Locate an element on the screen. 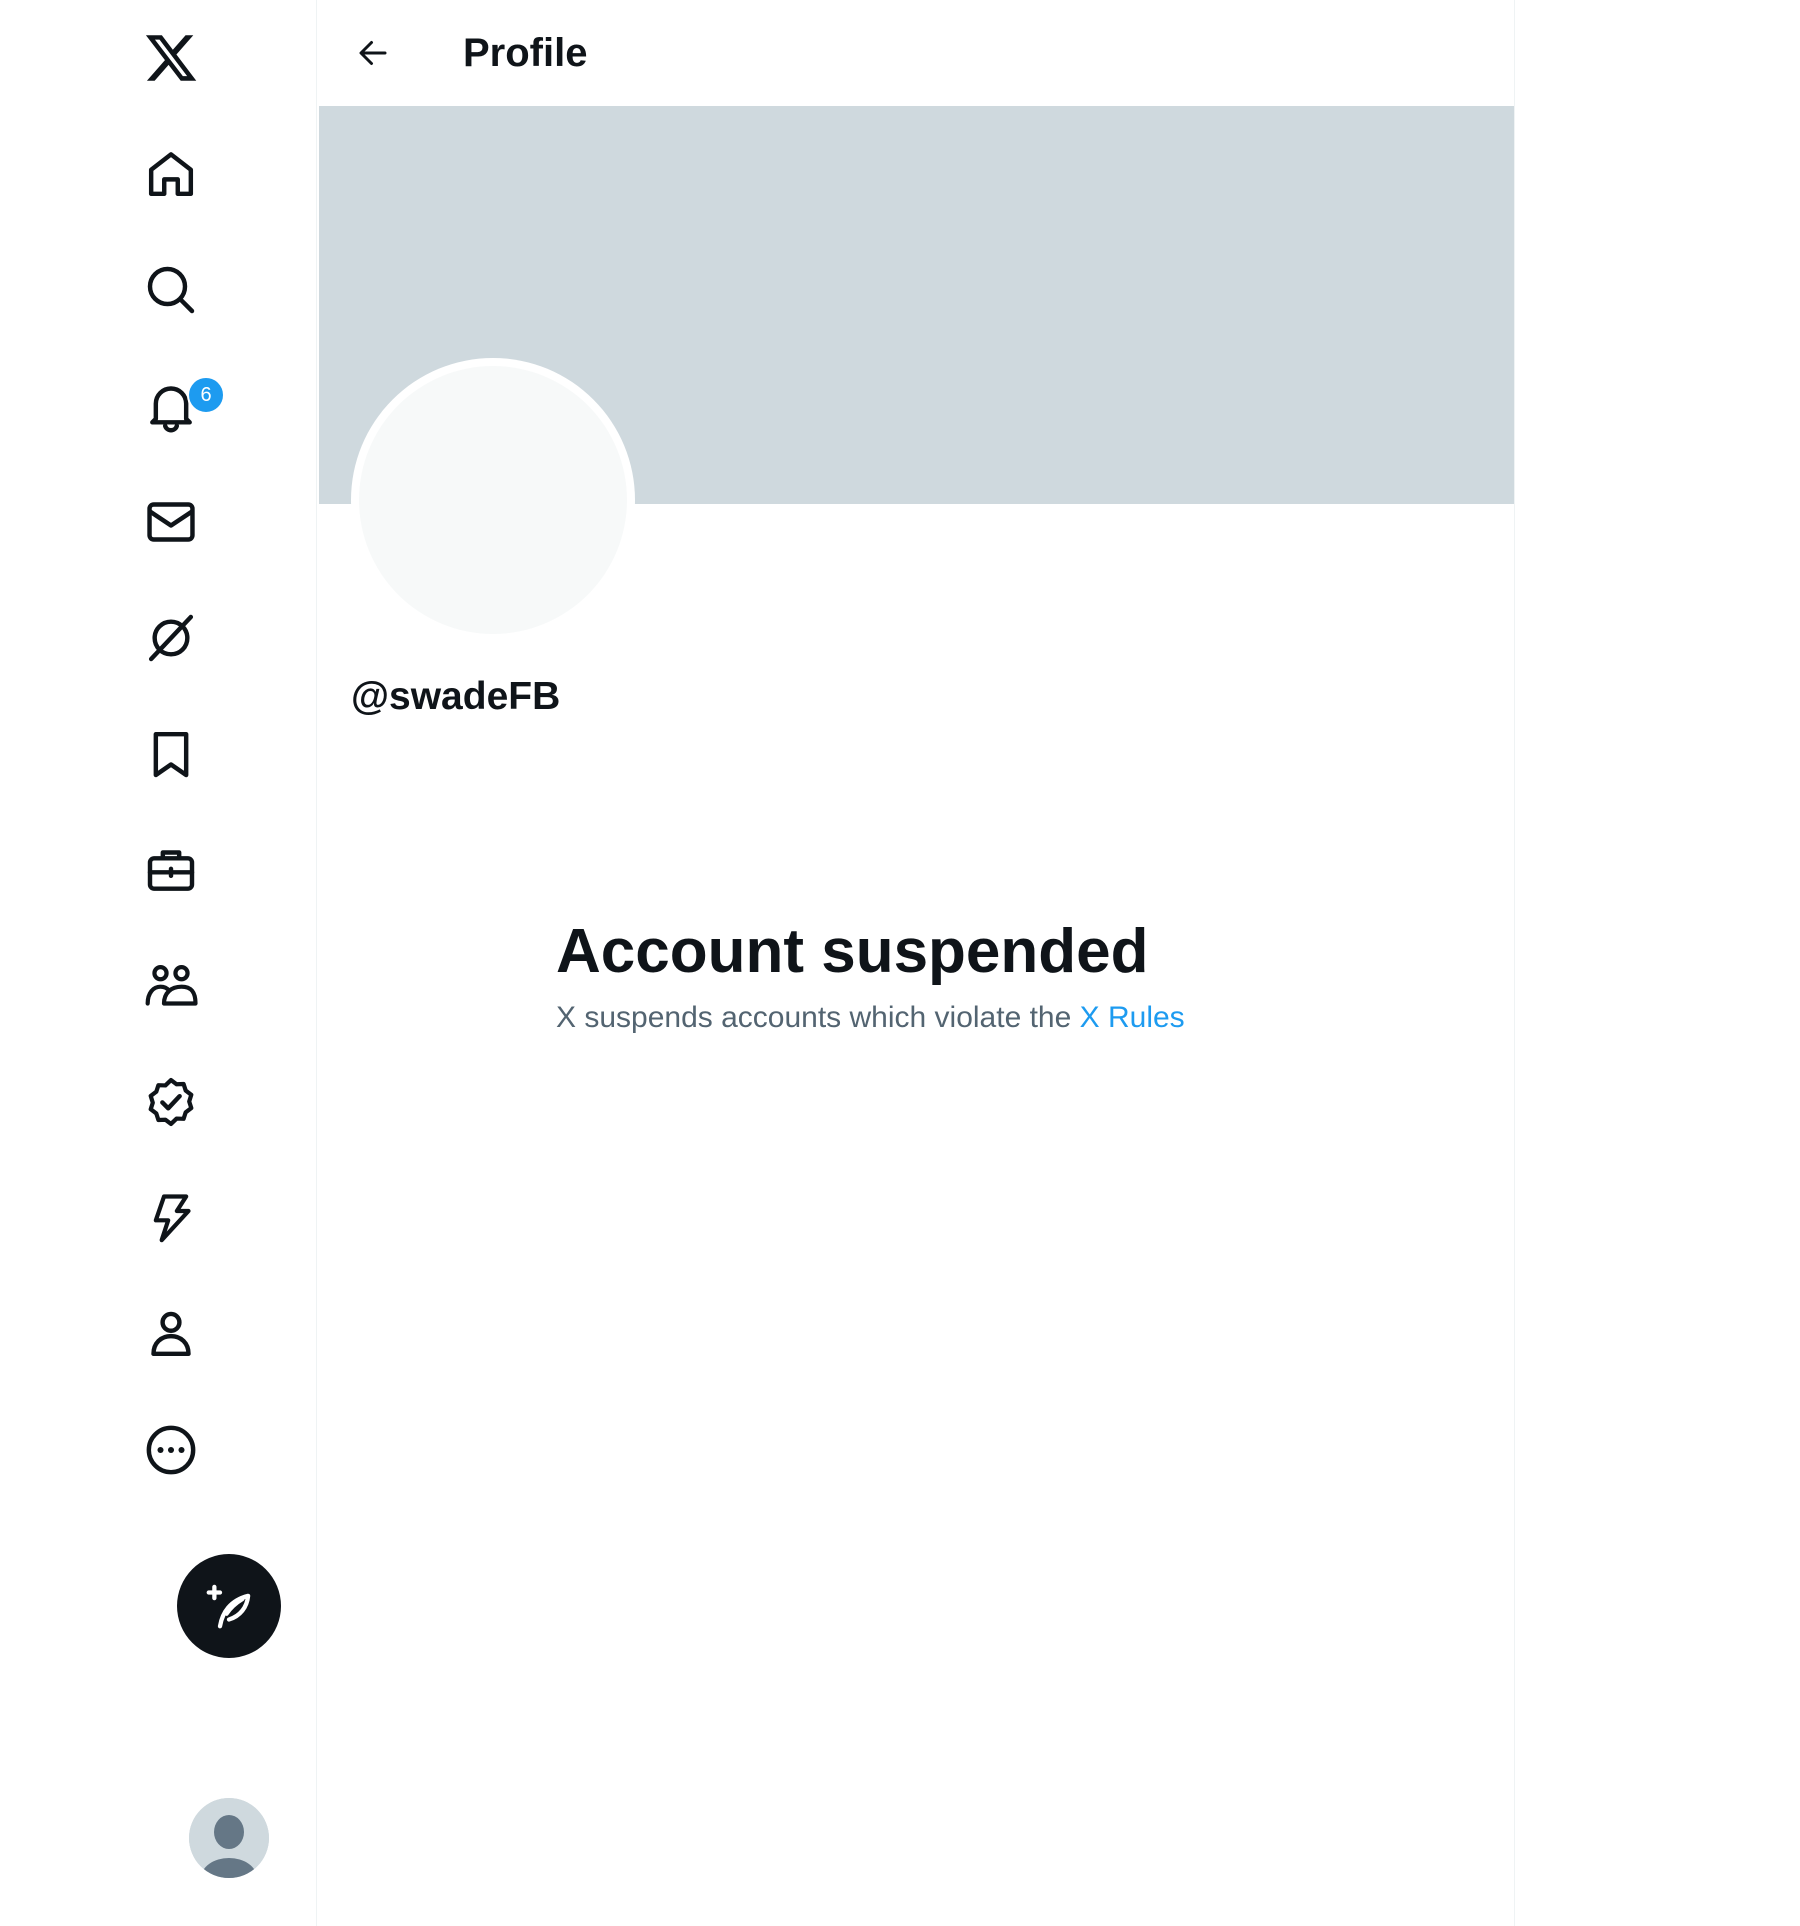  sidebar-item-grok is located at coordinates (171, 638).